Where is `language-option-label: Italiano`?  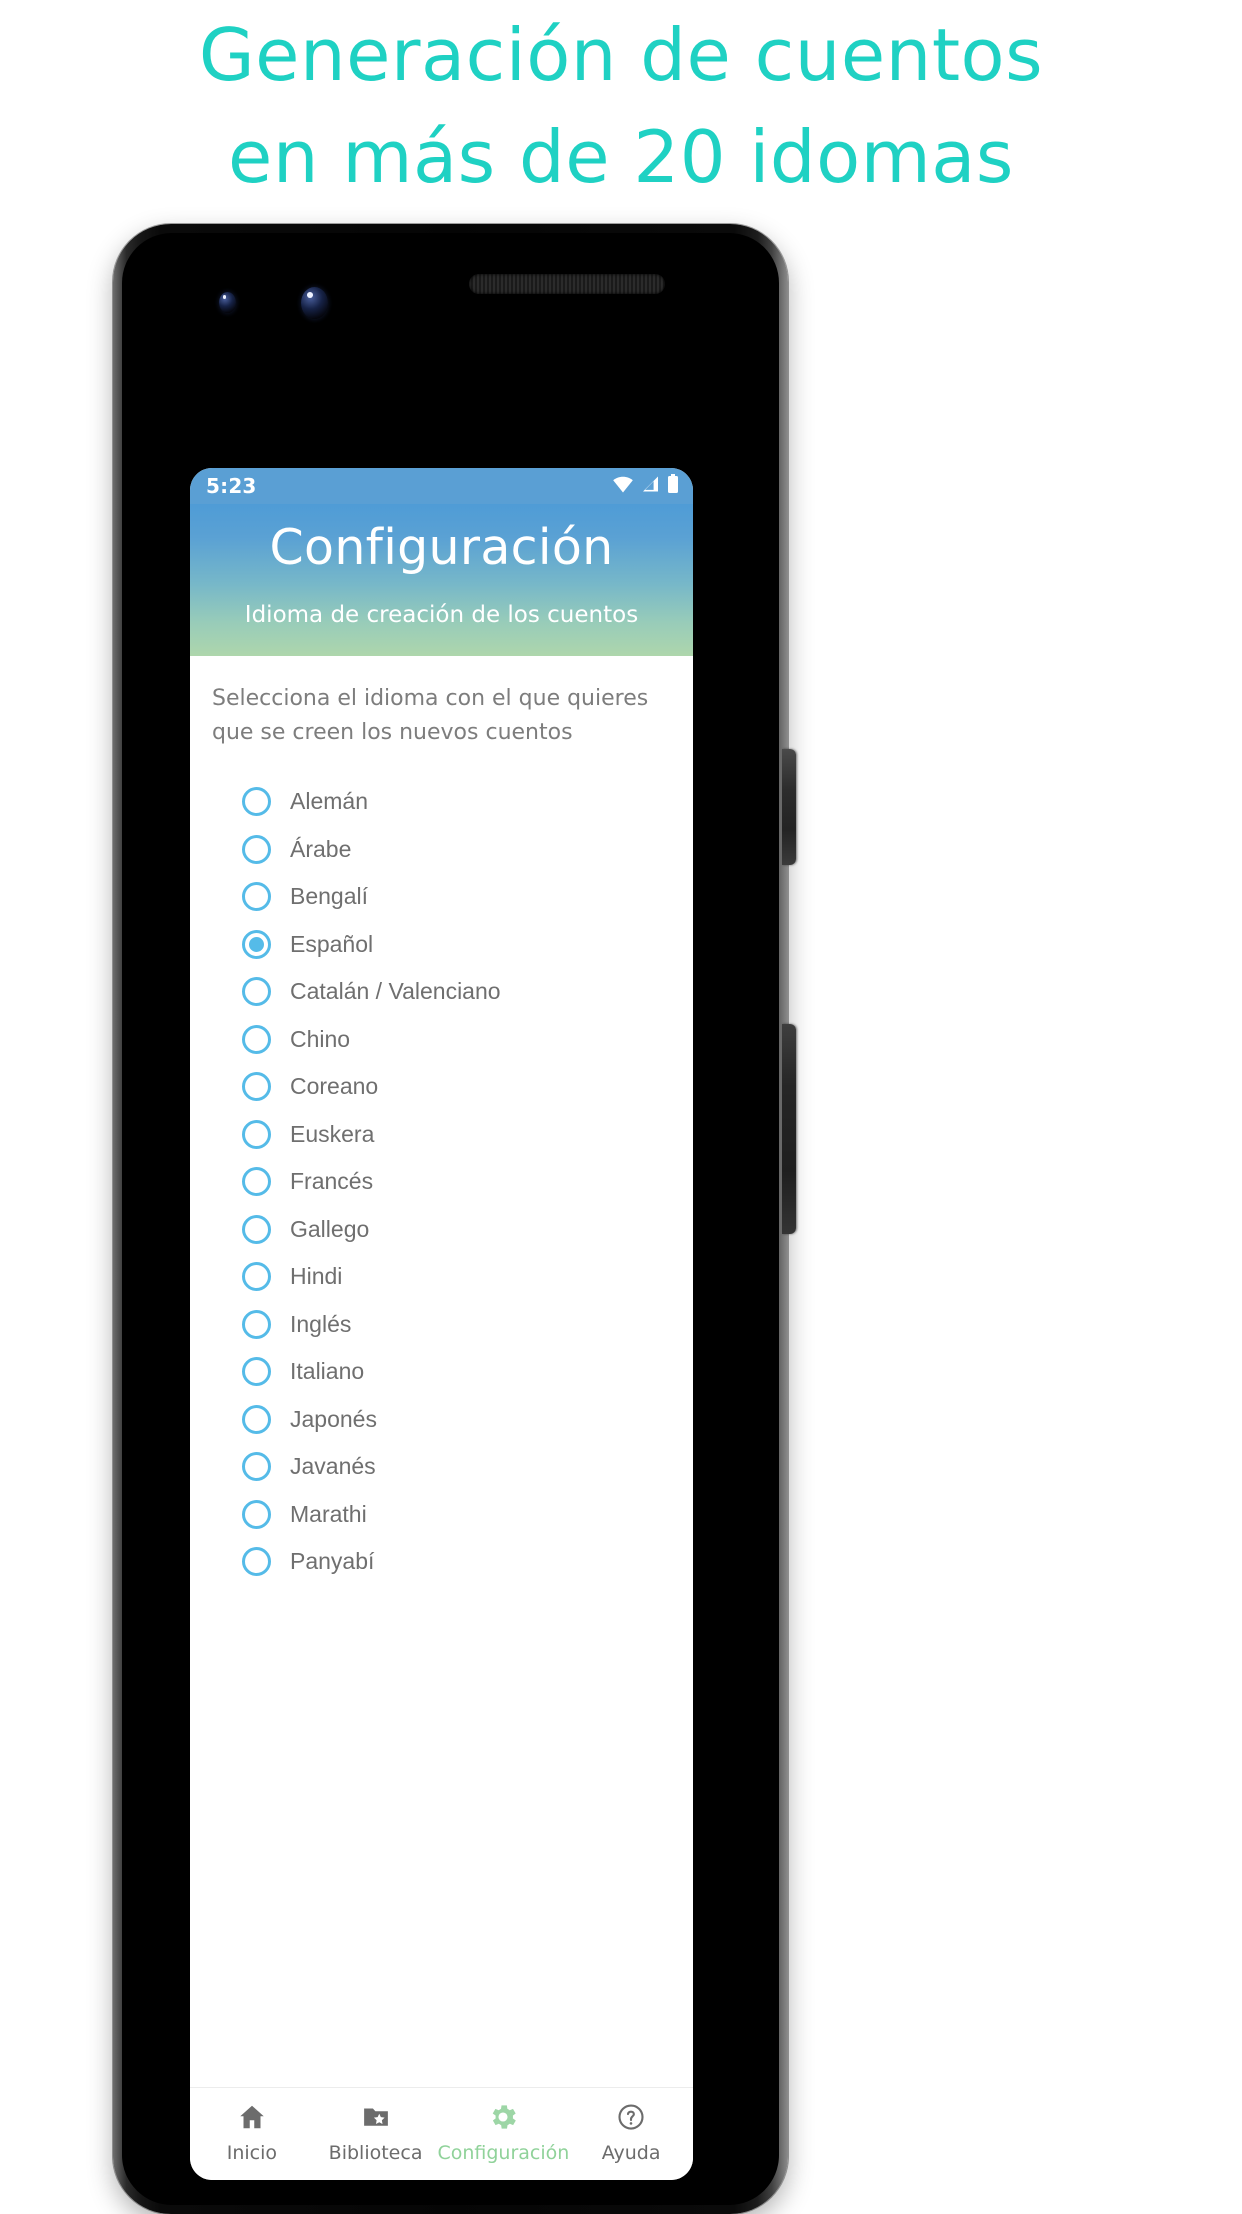
language-option-label: Italiano is located at coordinates (327, 1371).